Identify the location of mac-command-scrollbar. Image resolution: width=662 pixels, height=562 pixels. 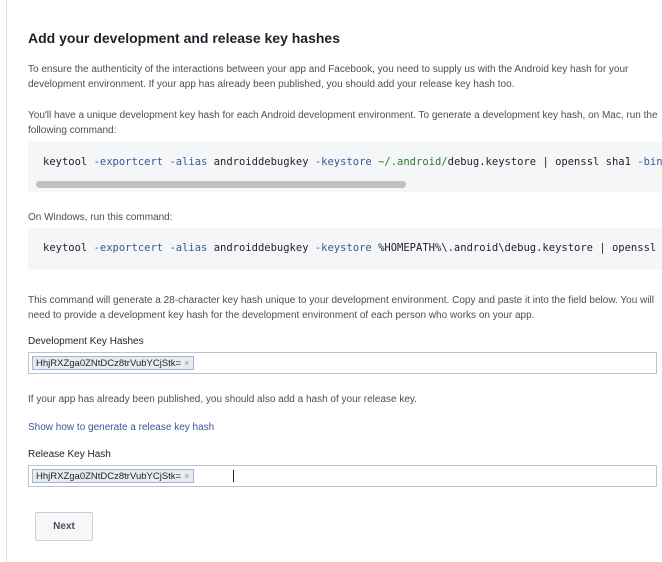
(345, 184).